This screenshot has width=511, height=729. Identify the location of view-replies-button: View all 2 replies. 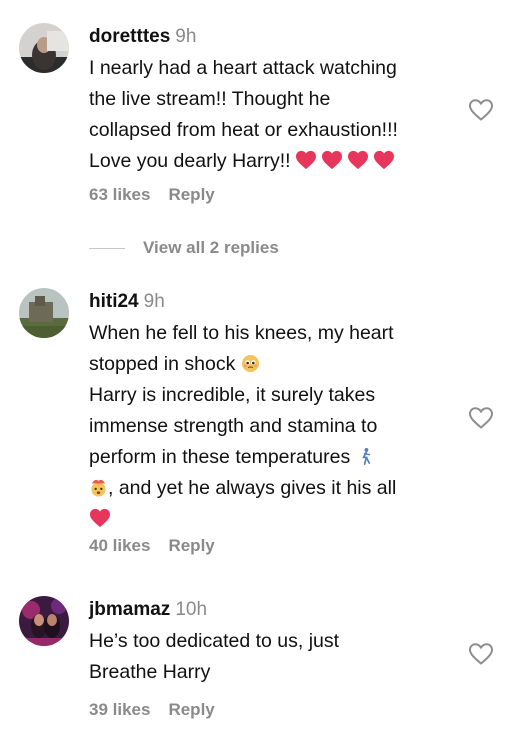
(184, 248).